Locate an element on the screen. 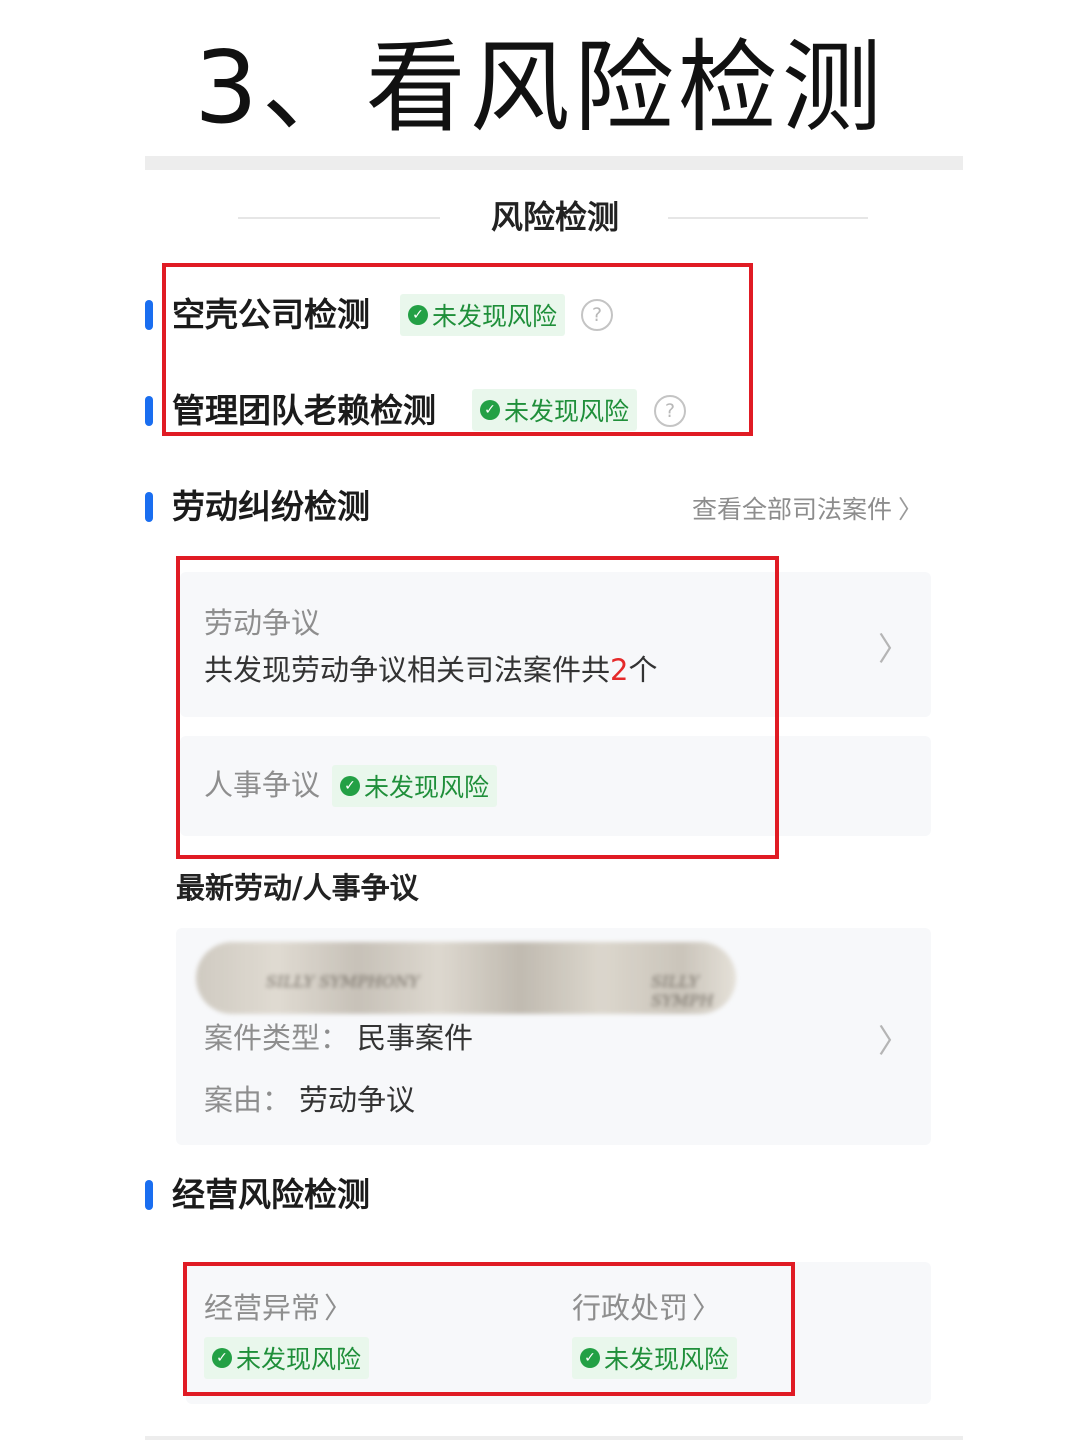 This screenshot has height=1440, width=1080. case-type-row: 案件类型： 民事案件 is located at coordinates (338, 1038).